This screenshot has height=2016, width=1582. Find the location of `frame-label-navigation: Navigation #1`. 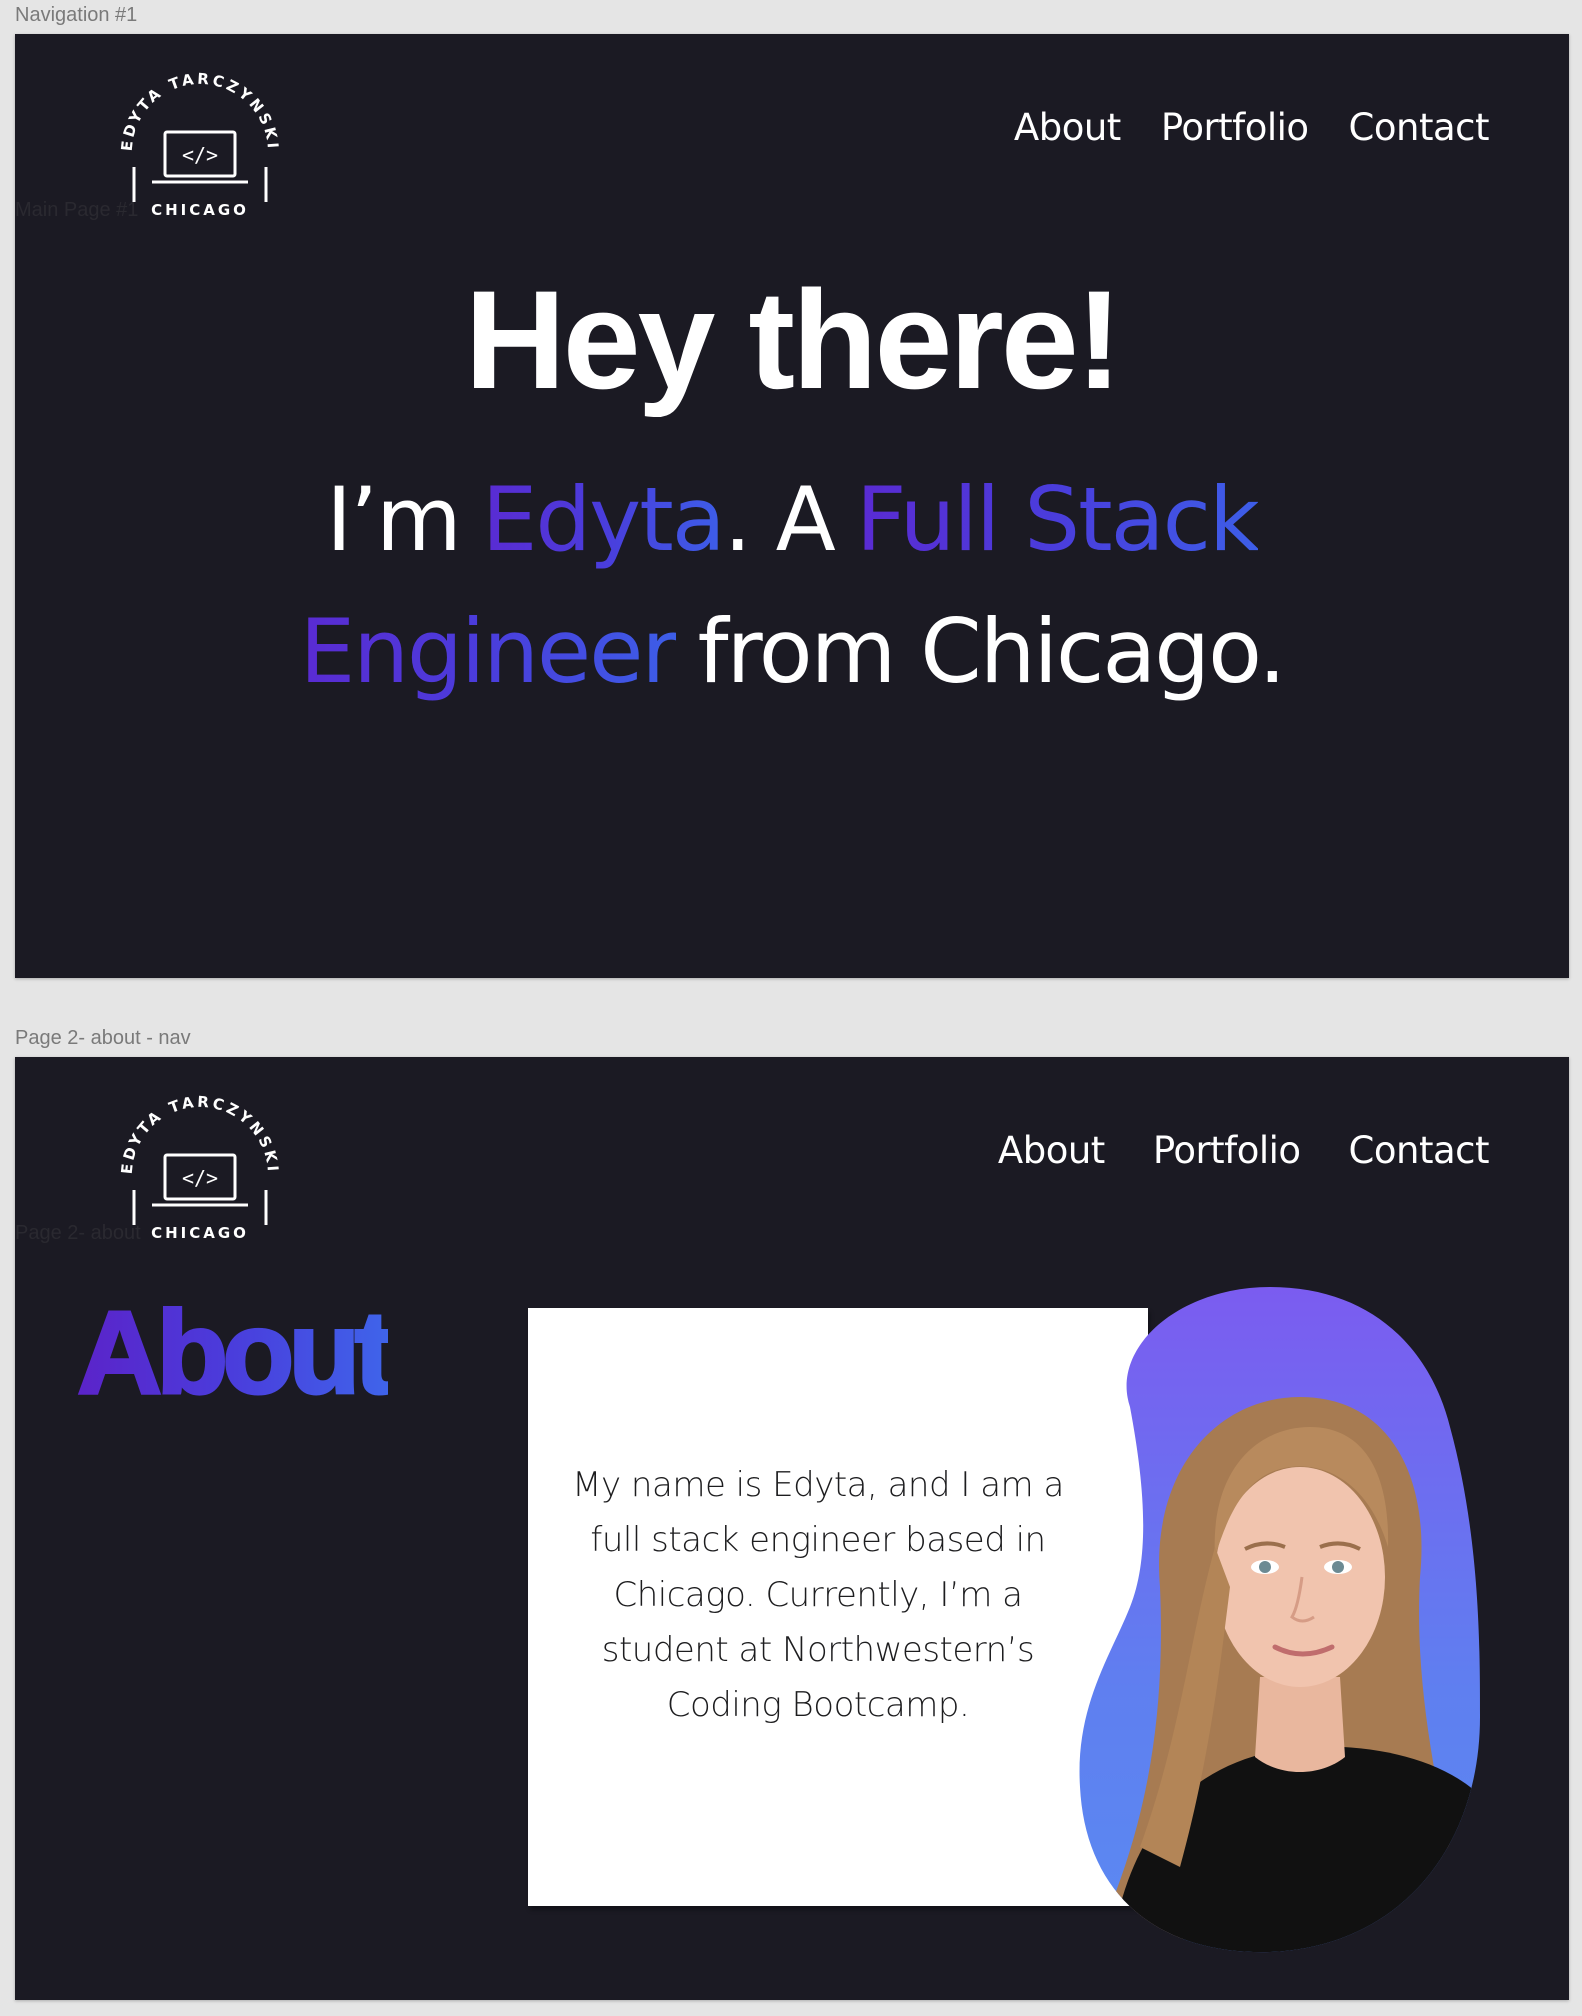

frame-label-navigation: Navigation #1 is located at coordinates (76, 15).